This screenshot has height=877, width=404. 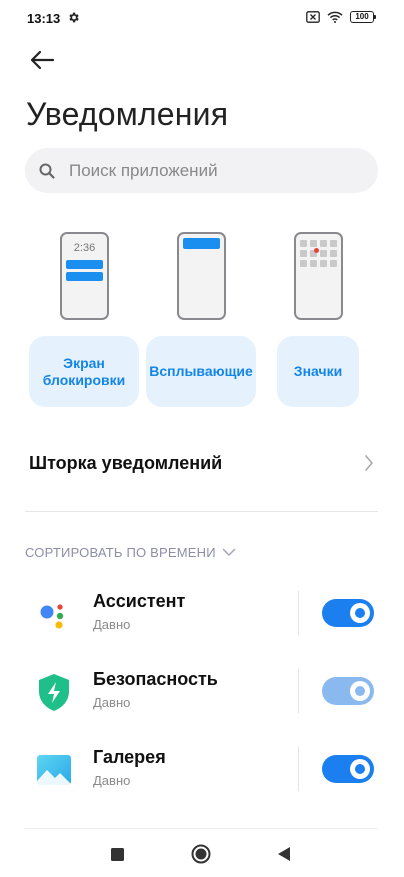 I want to click on search-icon, so click(x=47, y=171).